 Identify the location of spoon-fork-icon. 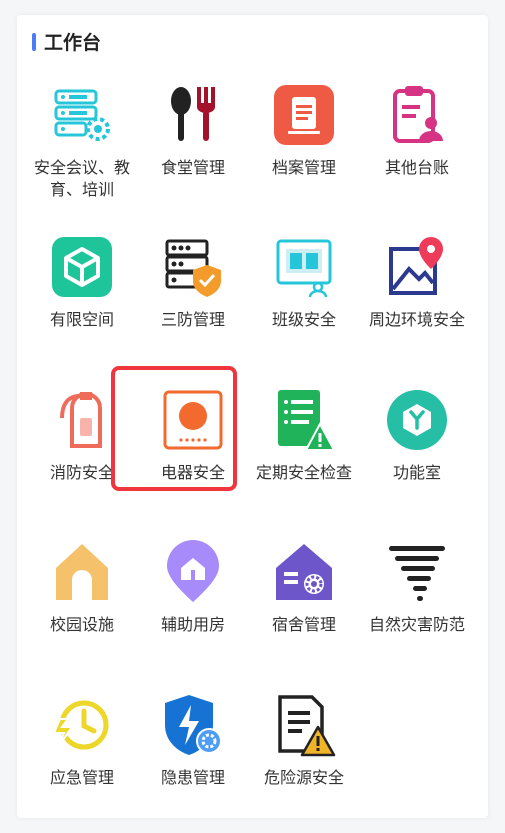
(193, 115).